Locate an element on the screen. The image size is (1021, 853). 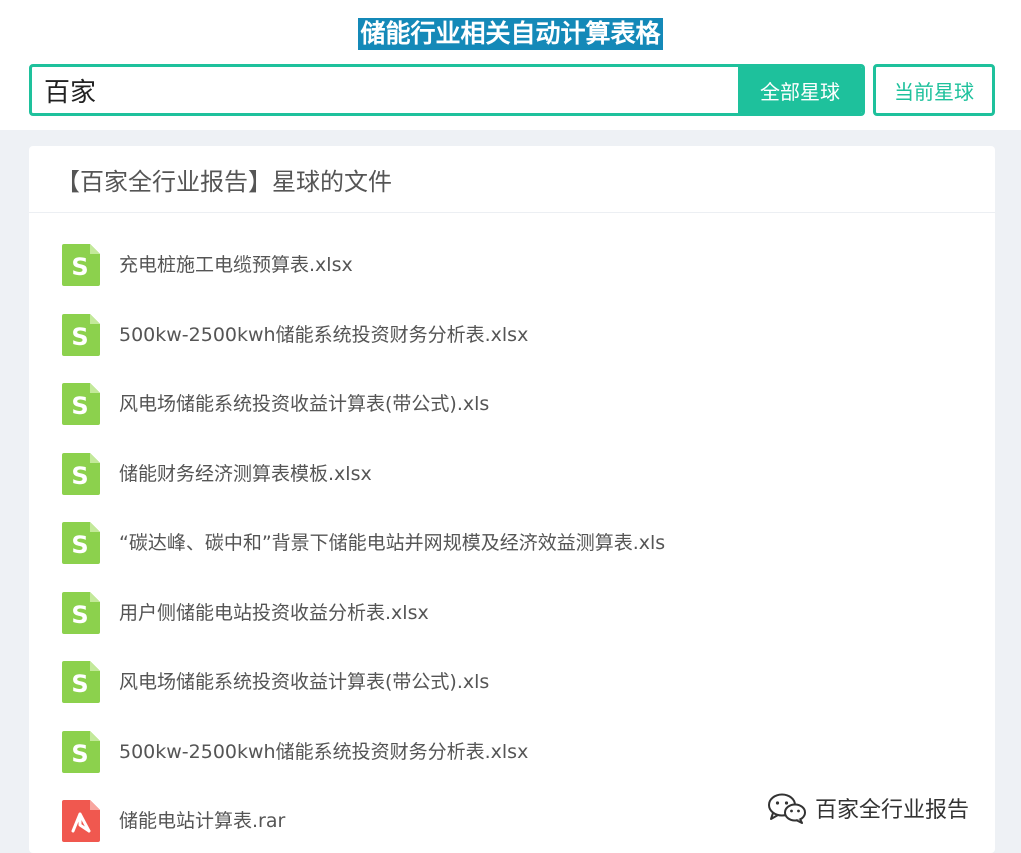
file-name: “碳达峰、碳中和”背景下储能电站并网规模及经济效益测算表.xls is located at coordinates (392, 543).